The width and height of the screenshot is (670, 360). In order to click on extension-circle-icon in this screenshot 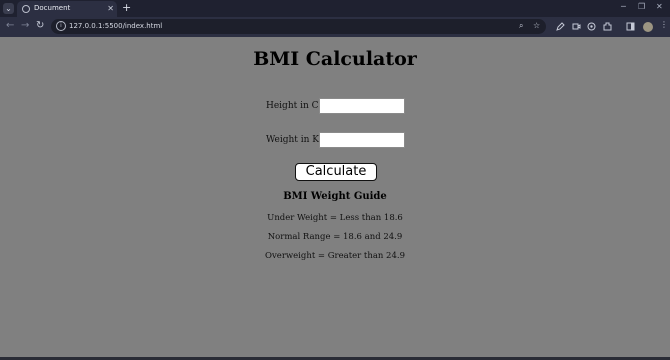, I will do `click(591, 26)`.